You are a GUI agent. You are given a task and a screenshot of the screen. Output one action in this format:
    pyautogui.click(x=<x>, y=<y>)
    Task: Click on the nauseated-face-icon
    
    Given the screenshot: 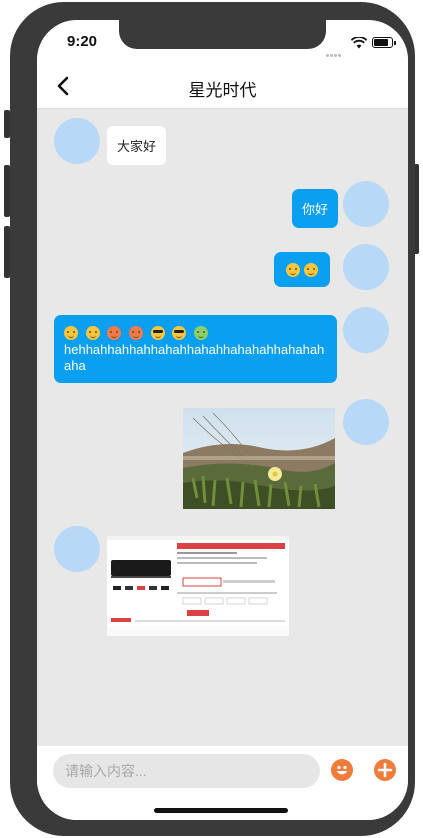 What is the action you would take?
    pyautogui.click(x=200, y=332)
    